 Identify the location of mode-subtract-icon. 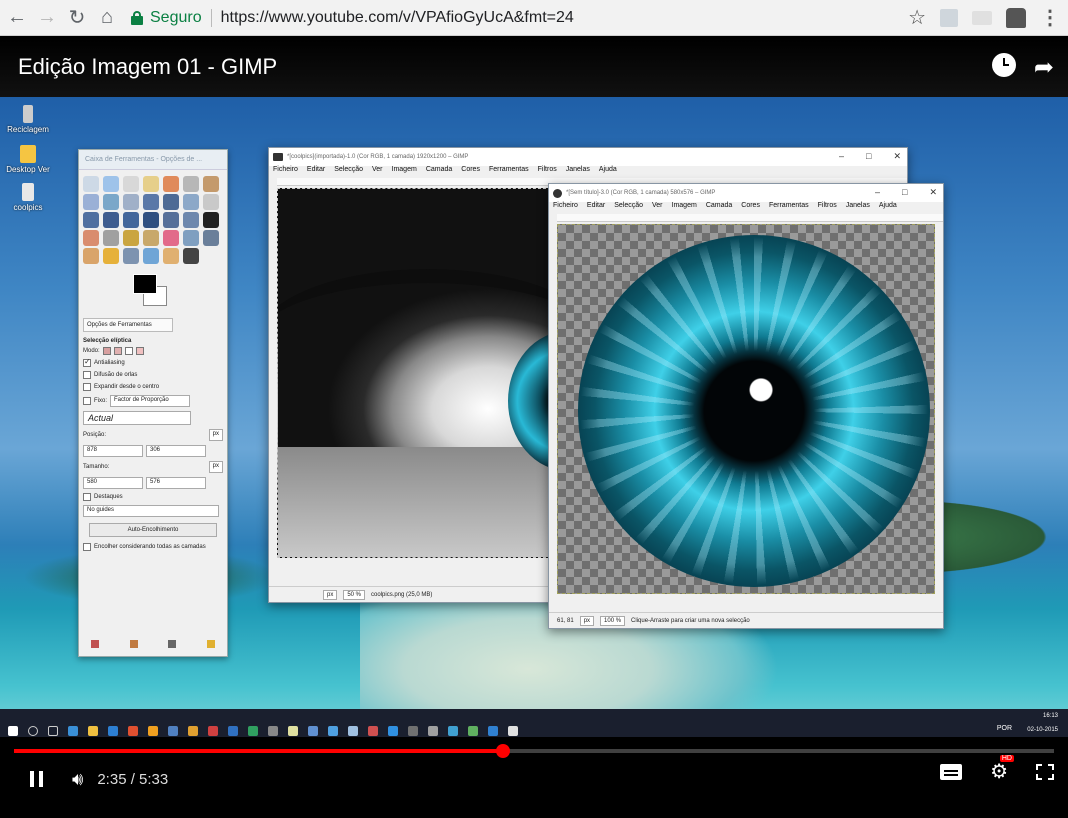
(128, 351).